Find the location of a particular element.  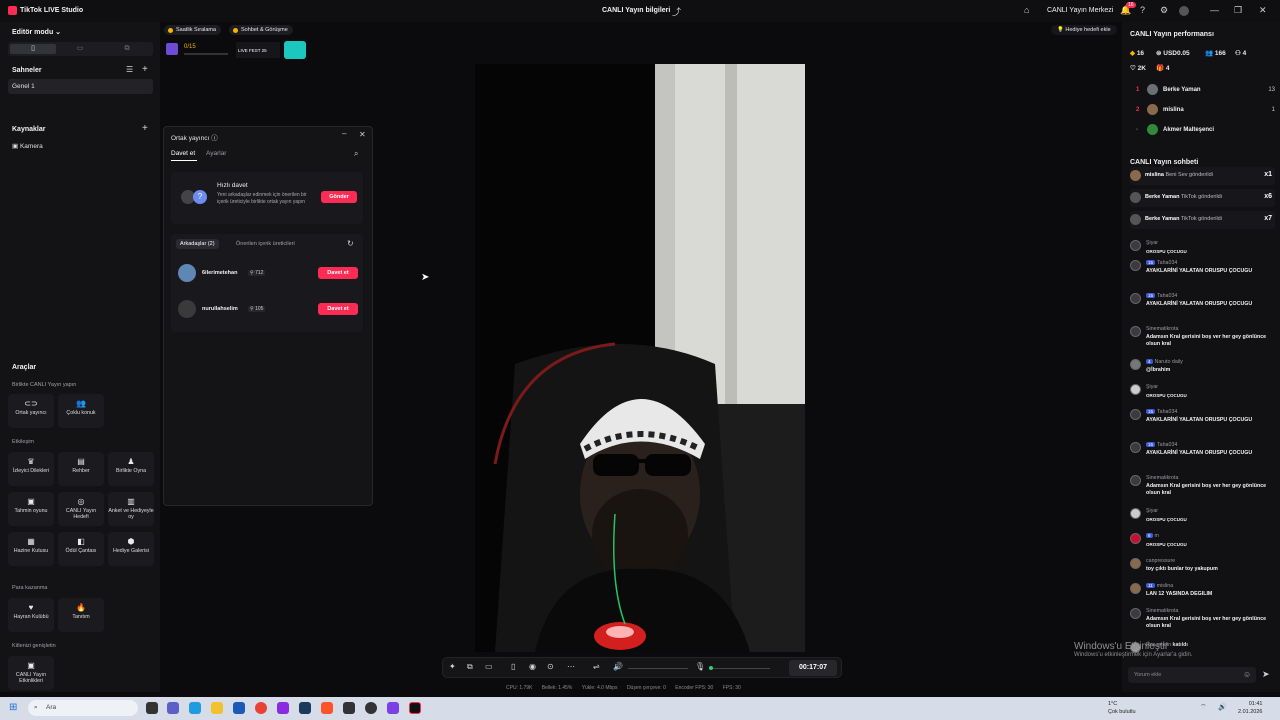

capture-icon: ⊙ is located at coordinates (550, 666).